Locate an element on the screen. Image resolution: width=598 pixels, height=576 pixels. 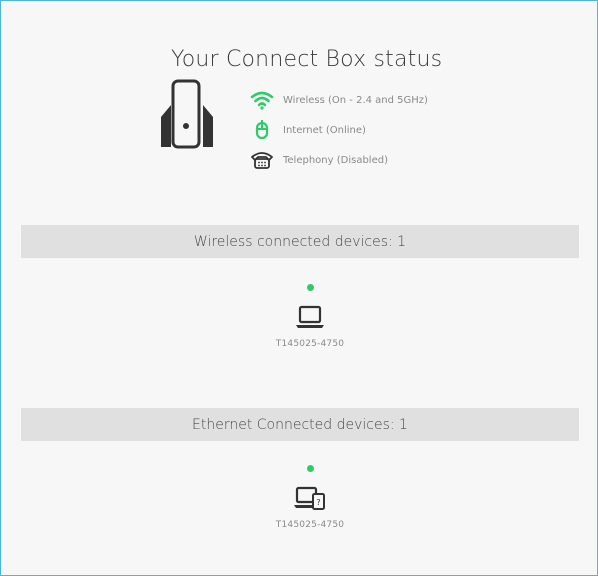
wireless-devices-header: Wireless connected devices: 1 is located at coordinates (300, 241).